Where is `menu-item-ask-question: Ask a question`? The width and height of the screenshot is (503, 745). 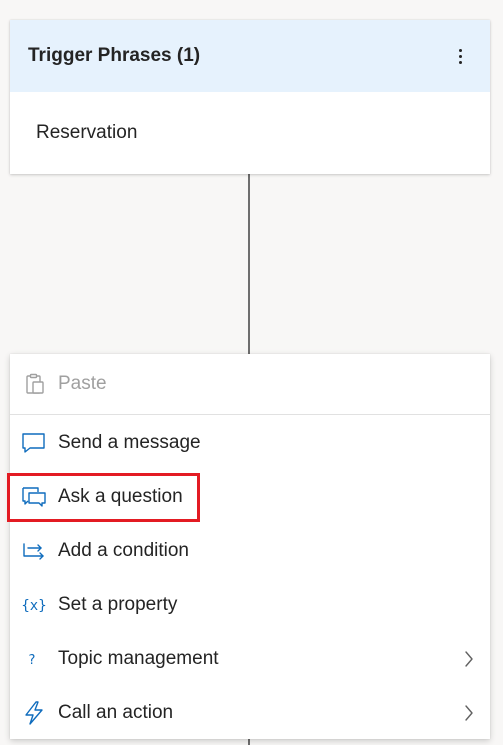
menu-item-ask-question: Ask a question is located at coordinates (250, 497).